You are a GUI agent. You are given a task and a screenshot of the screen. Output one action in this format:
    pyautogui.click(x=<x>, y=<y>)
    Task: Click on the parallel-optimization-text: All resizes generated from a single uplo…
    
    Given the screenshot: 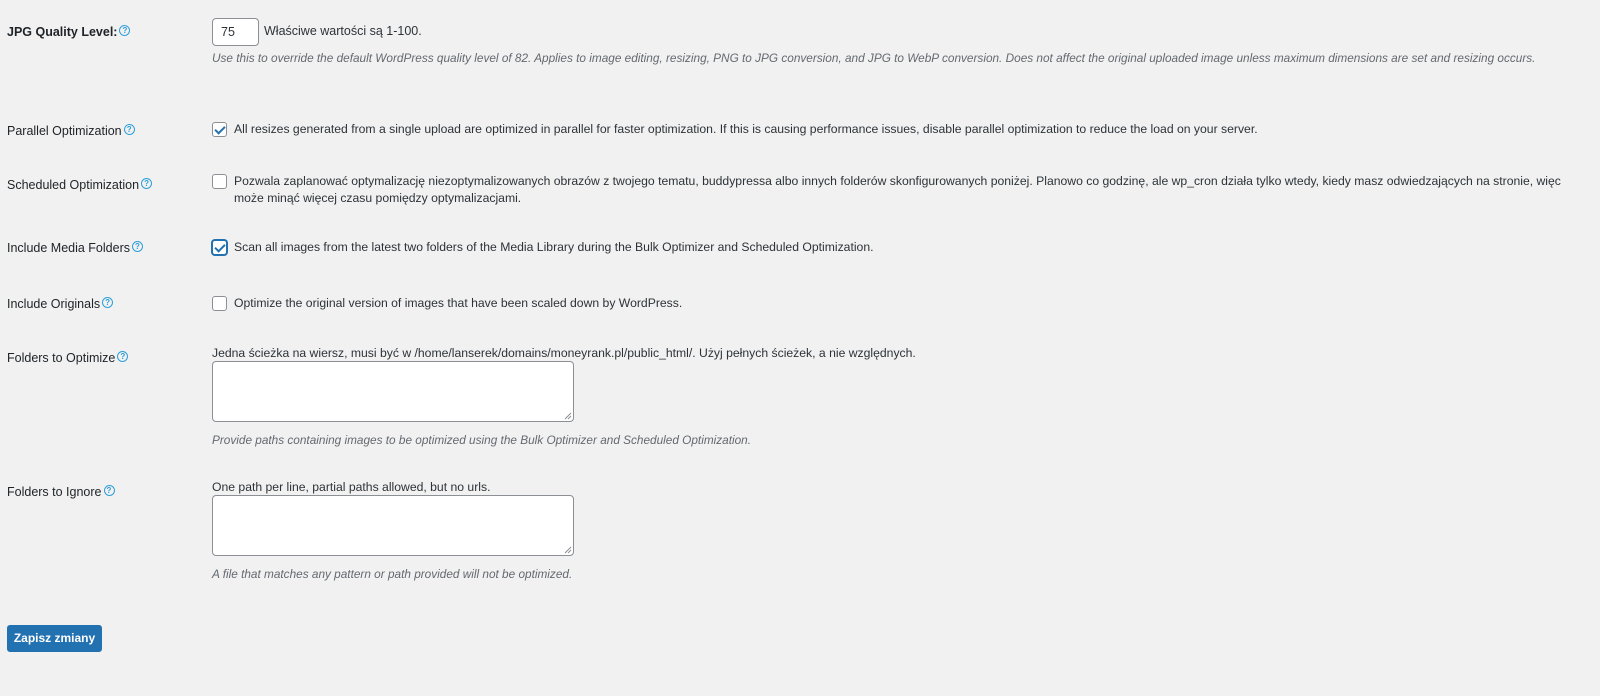 What is the action you would take?
    pyautogui.click(x=746, y=129)
    